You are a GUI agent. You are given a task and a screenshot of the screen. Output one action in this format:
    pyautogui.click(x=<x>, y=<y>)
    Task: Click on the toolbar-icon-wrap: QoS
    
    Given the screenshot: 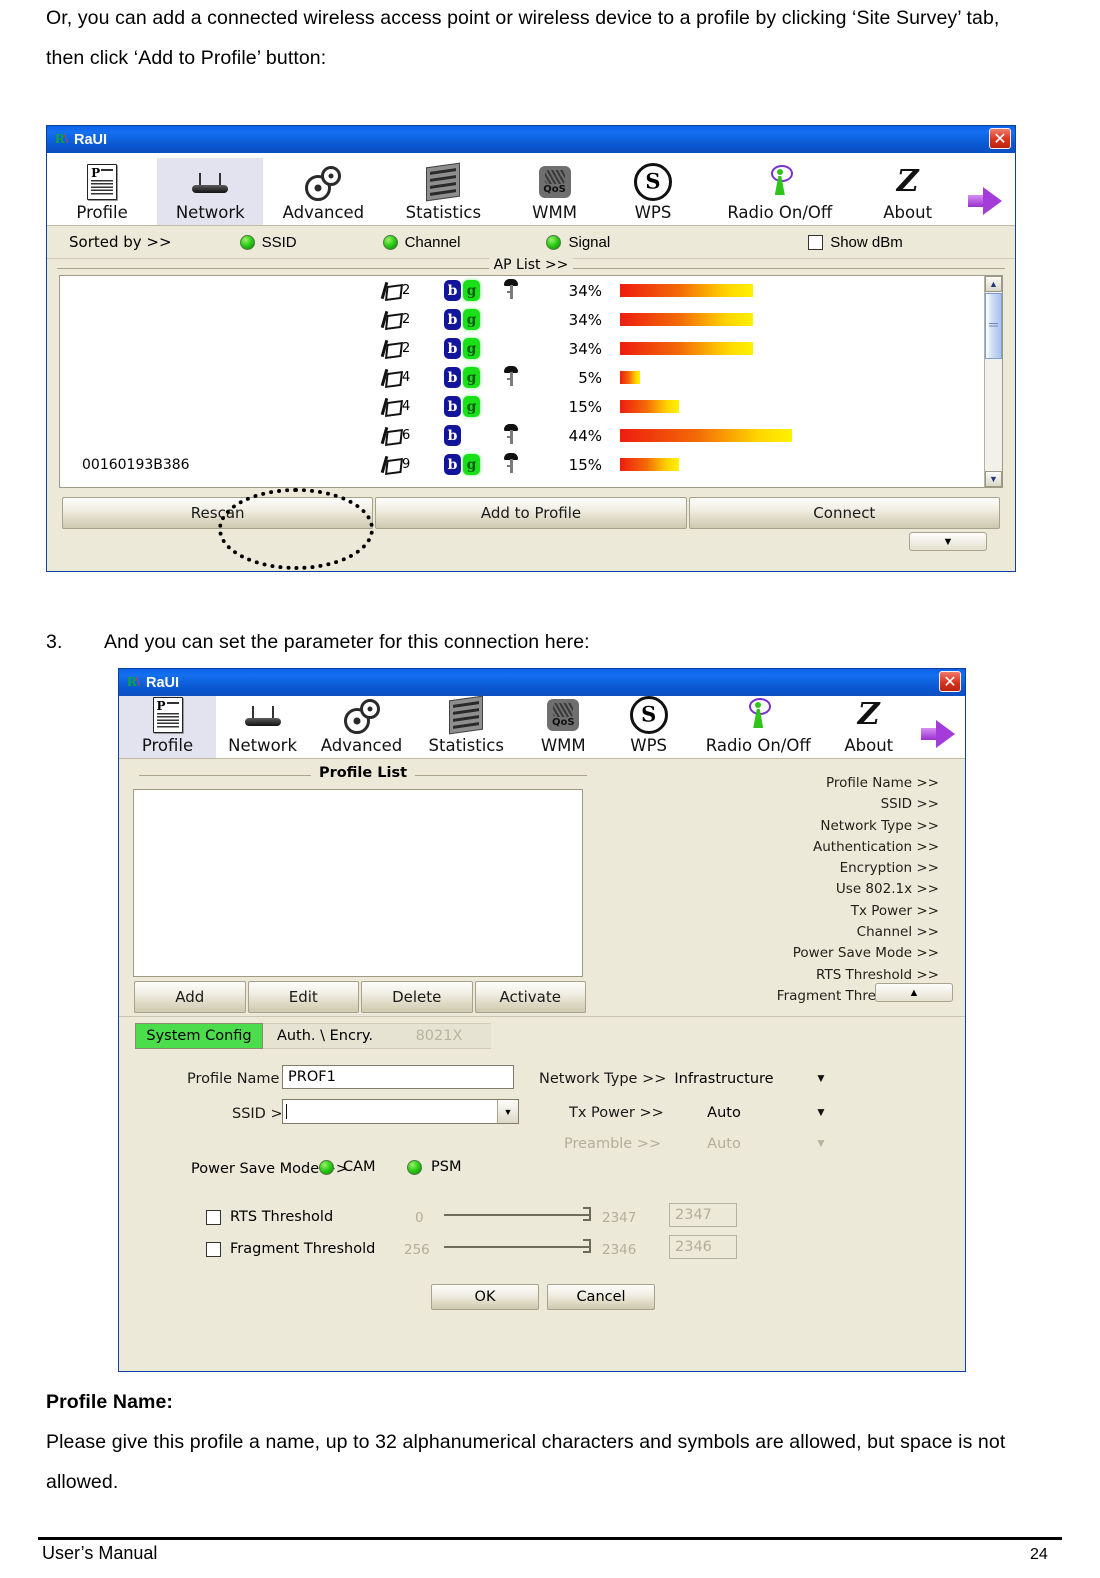 What is the action you would take?
    pyautogui.click(x=554, y=182)
    